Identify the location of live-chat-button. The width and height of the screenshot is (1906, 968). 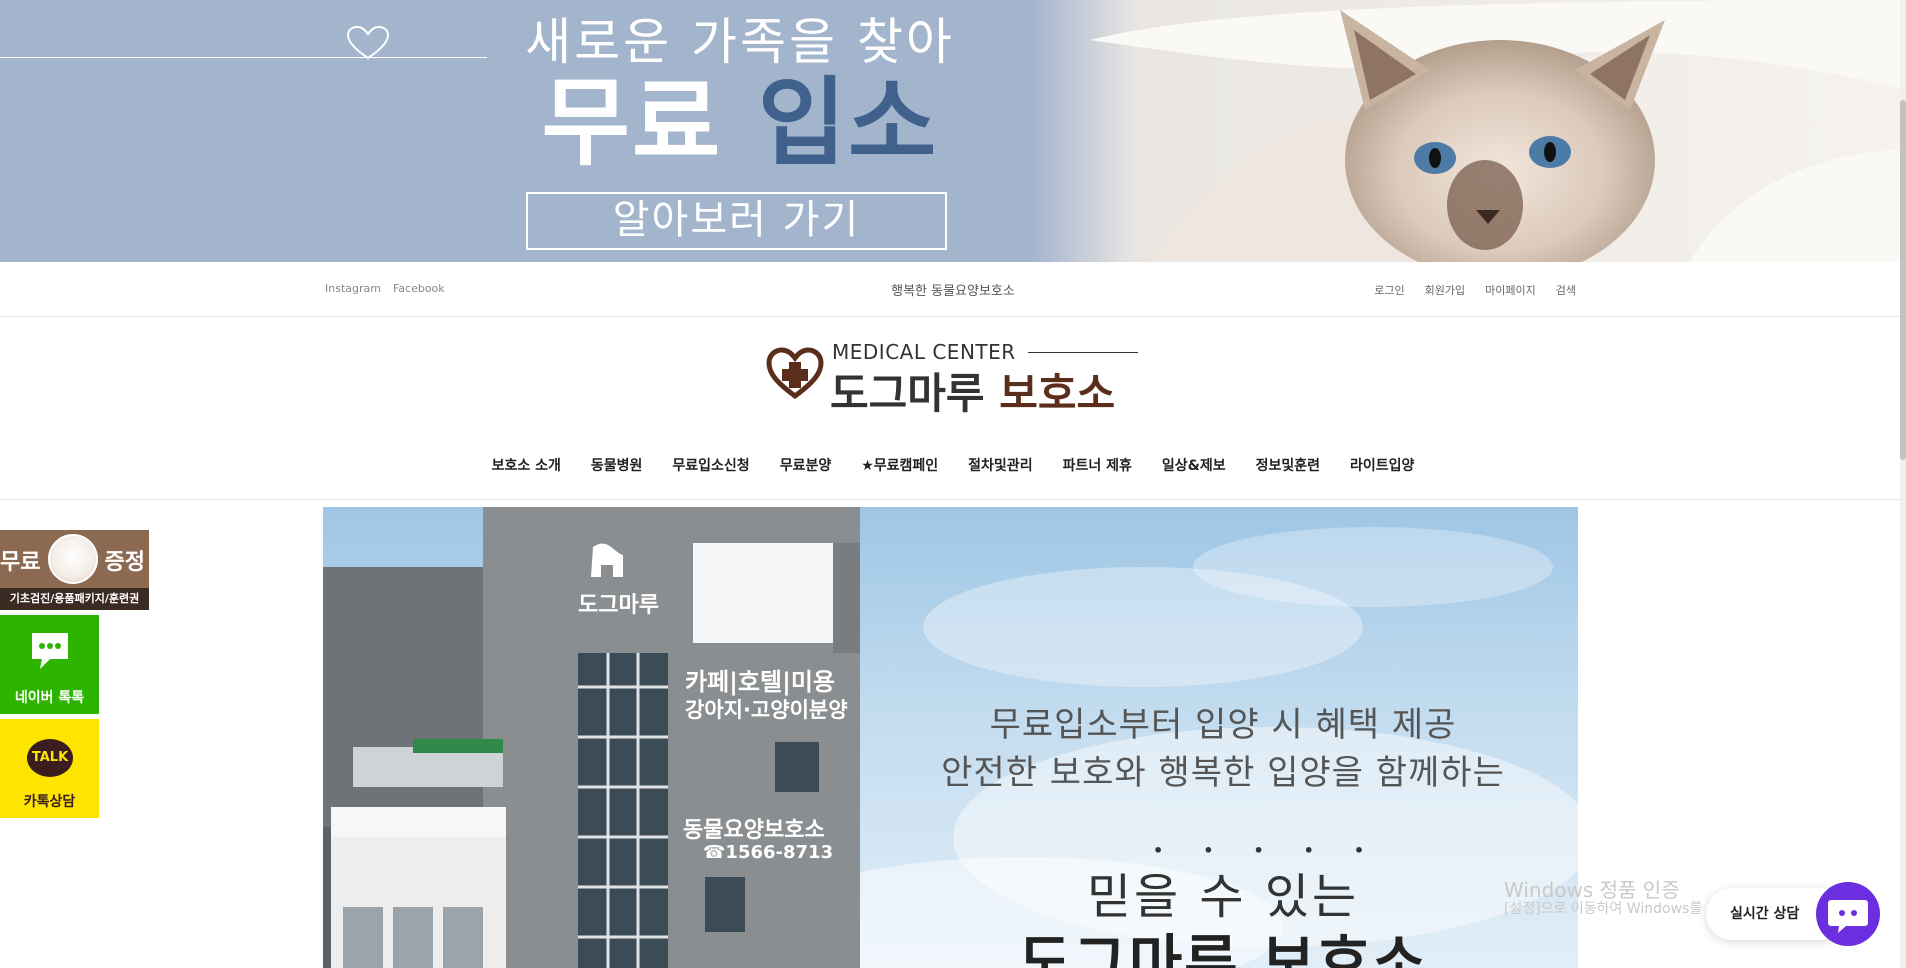
(1848, 914).